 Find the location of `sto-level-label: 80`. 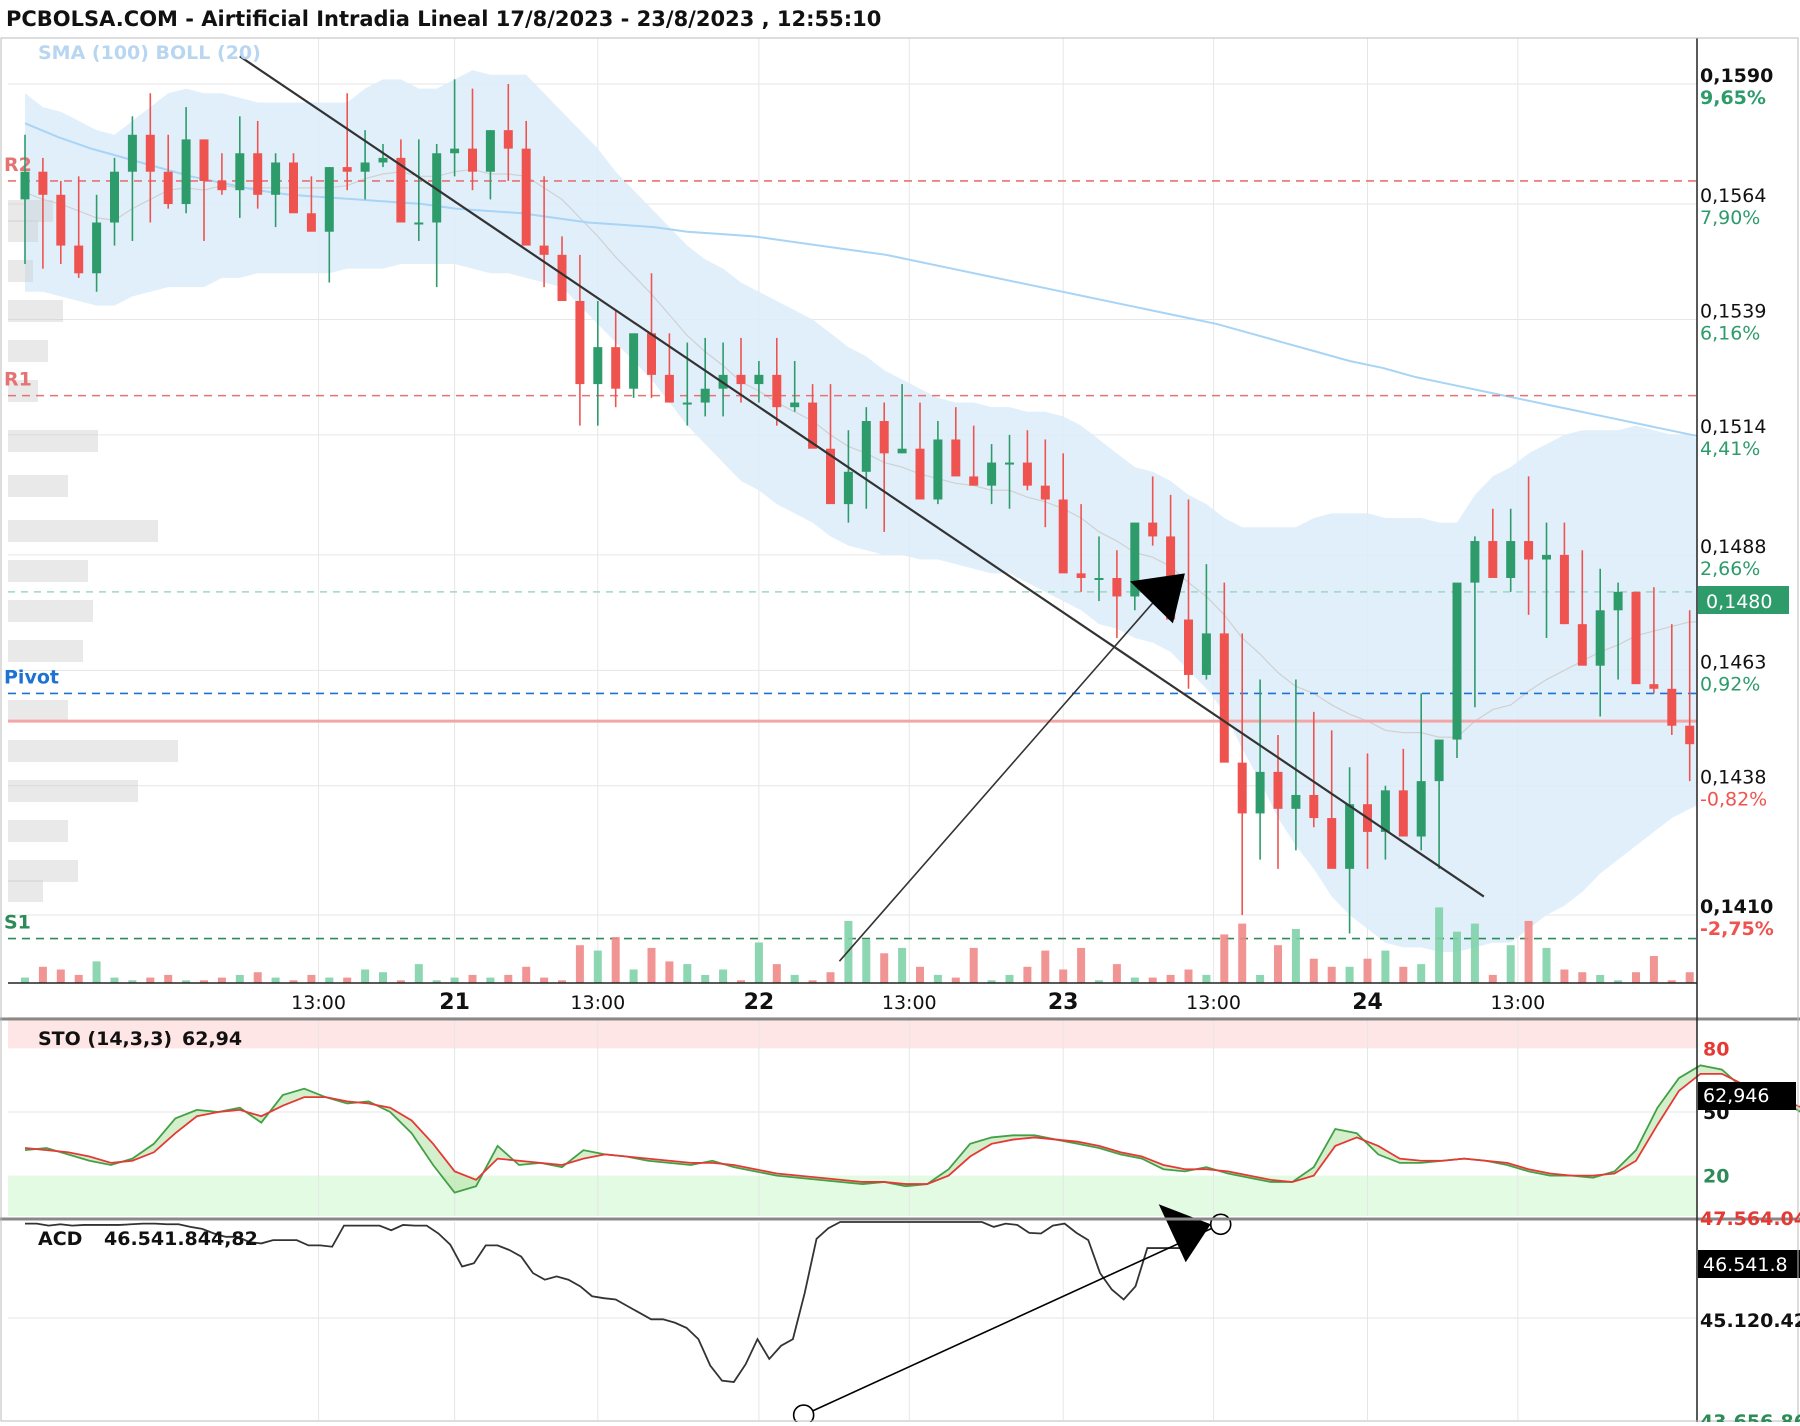

sto-level-label: 80 is located at coordinates (1716, 1049).